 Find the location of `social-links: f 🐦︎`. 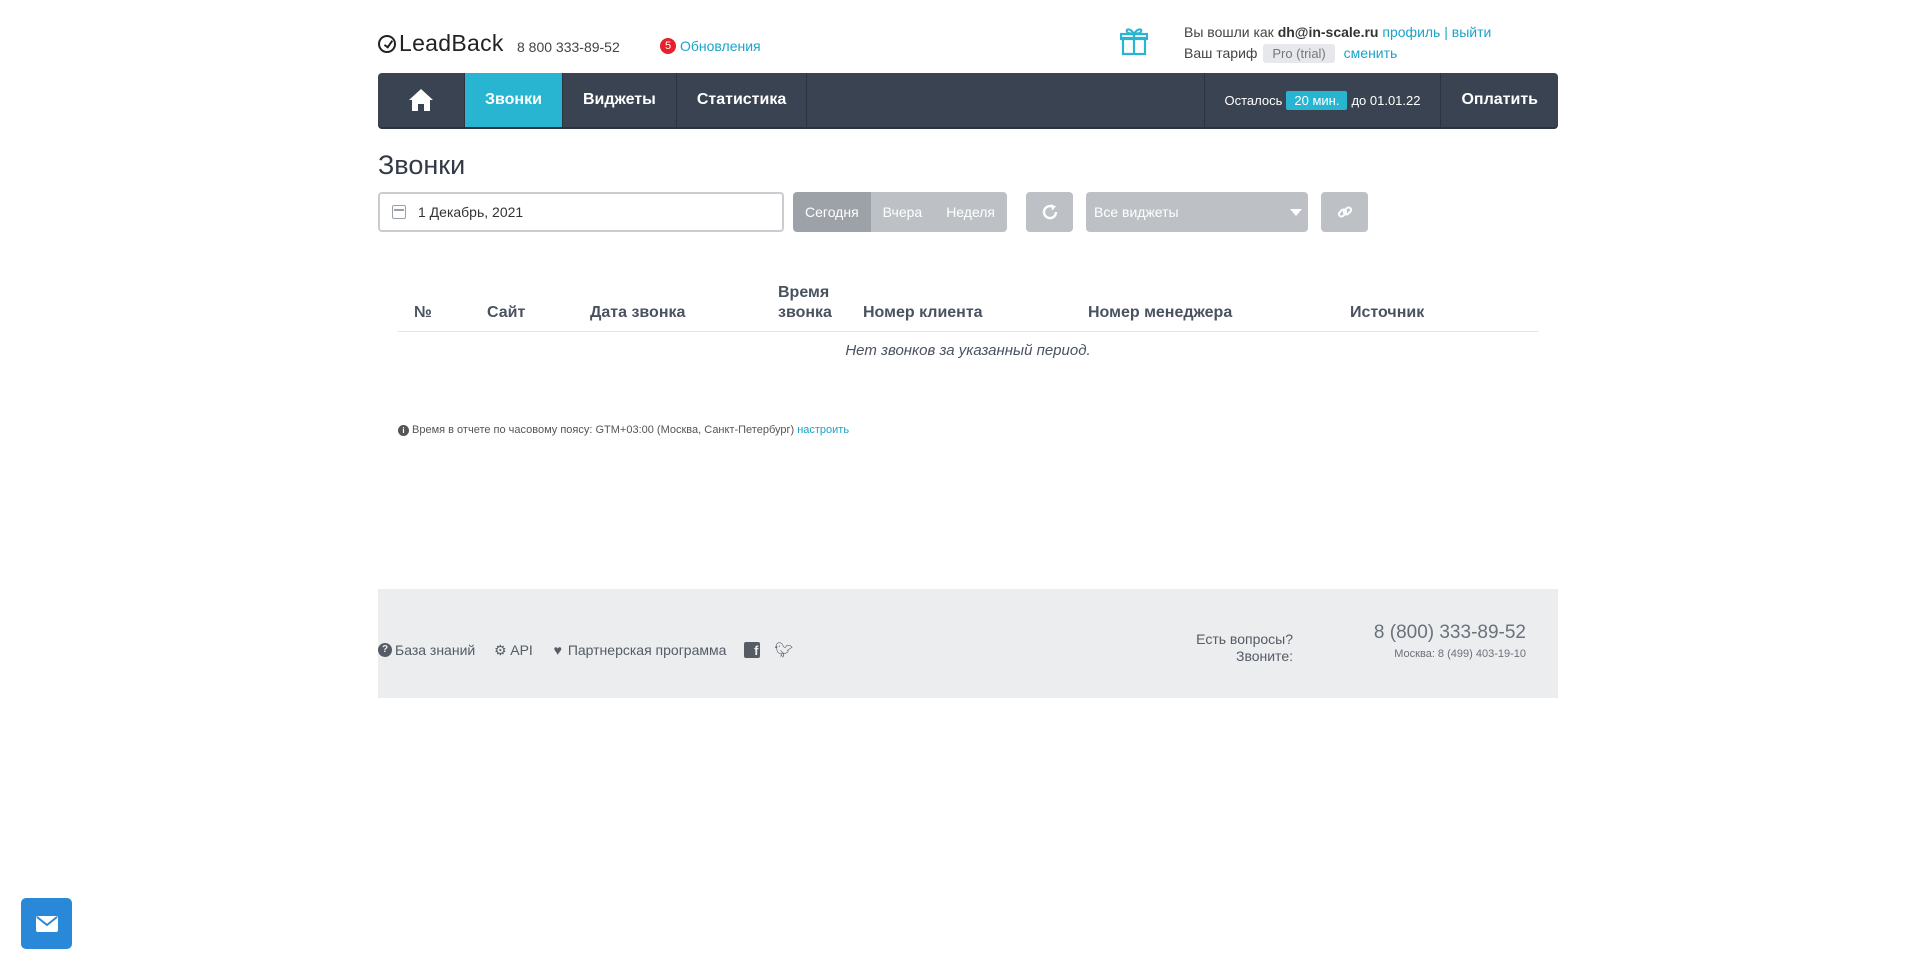

social-links: f 🐦︎ is located at coordinates (775, 650).